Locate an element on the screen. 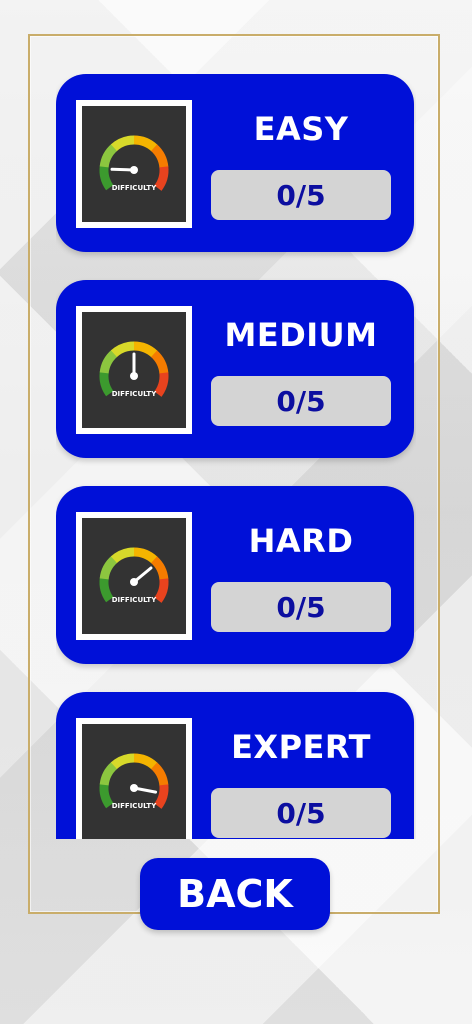  level-title: EXPERT is located at coordinates (301, 747).